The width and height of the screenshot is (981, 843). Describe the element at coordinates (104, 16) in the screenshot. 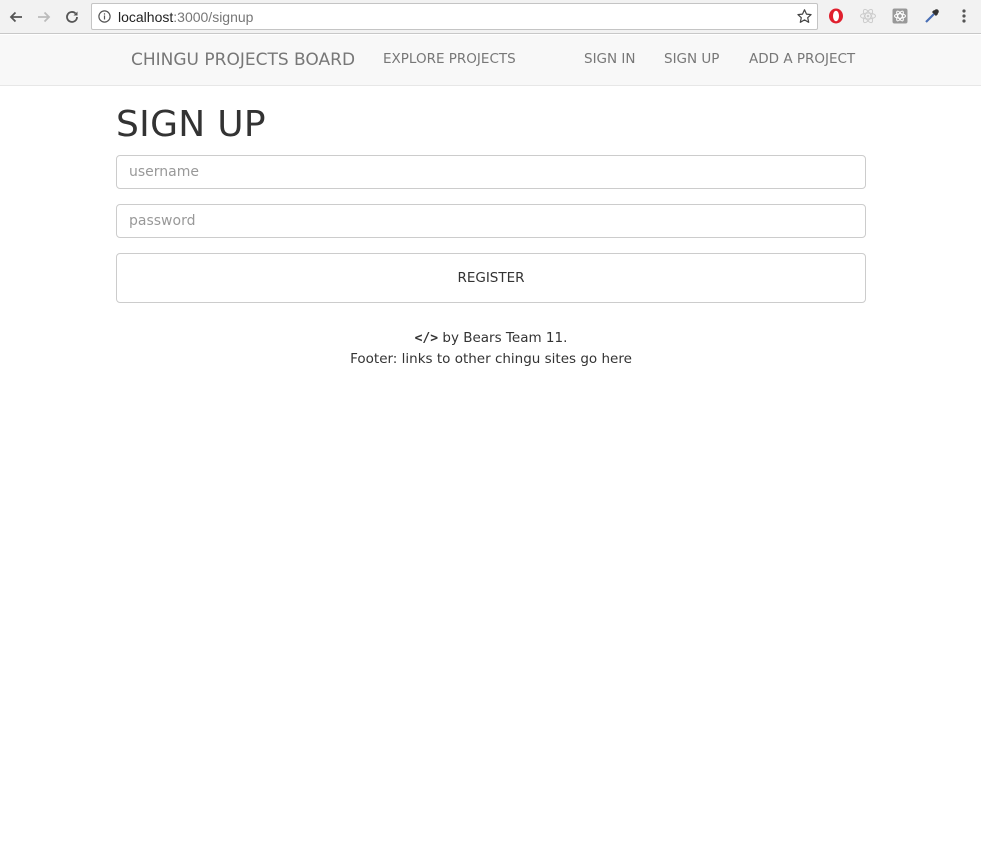

I see `info-icon` at that location.